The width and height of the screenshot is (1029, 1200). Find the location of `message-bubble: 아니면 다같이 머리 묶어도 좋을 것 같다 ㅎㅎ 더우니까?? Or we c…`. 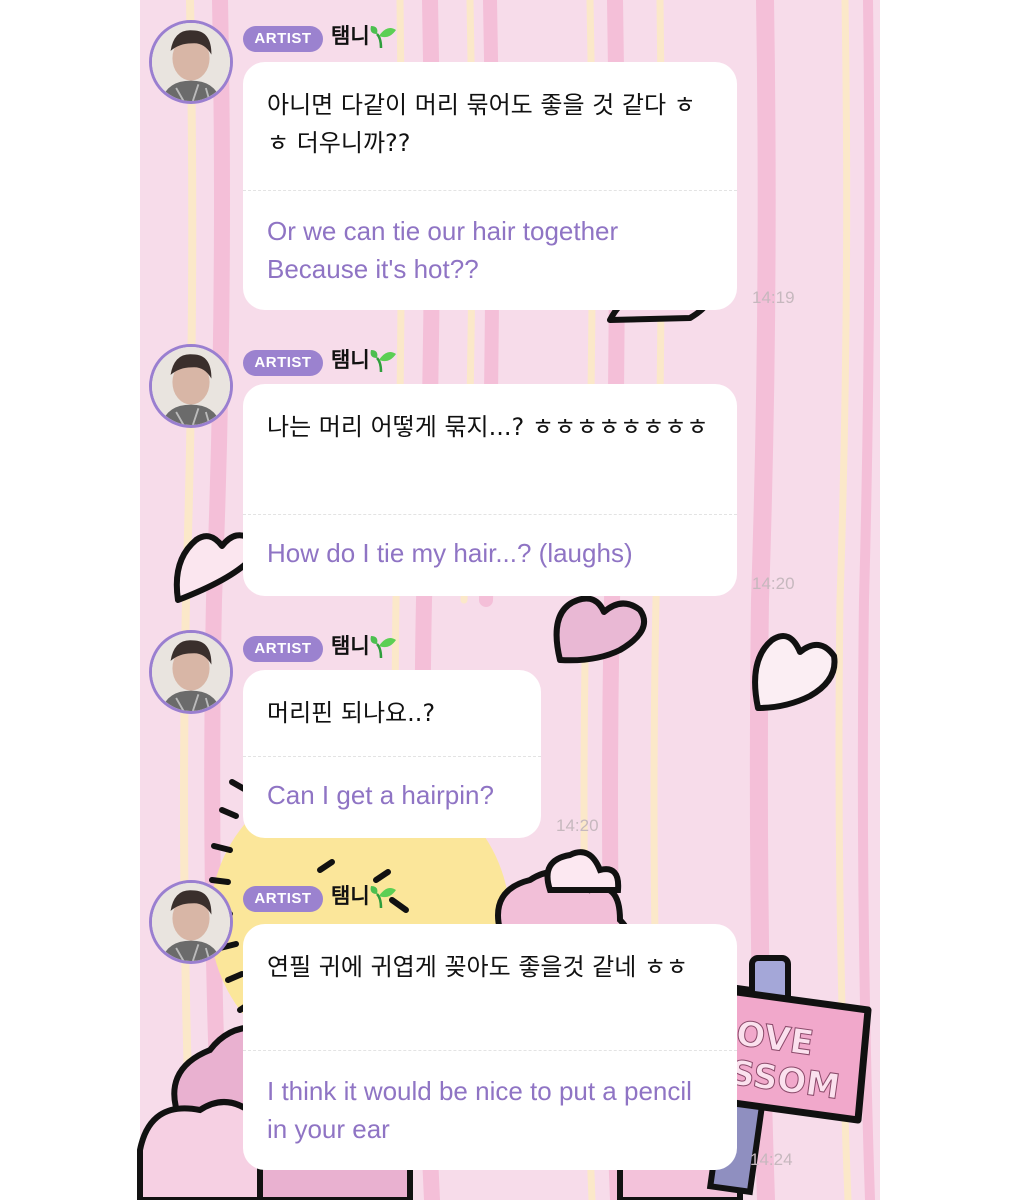

message-bubble: 아니면 다같이 머리 묶어도 좋을 것 같다 ㅎㅎ 더우니까?? Or we c… is located at coordinates (490, 186).